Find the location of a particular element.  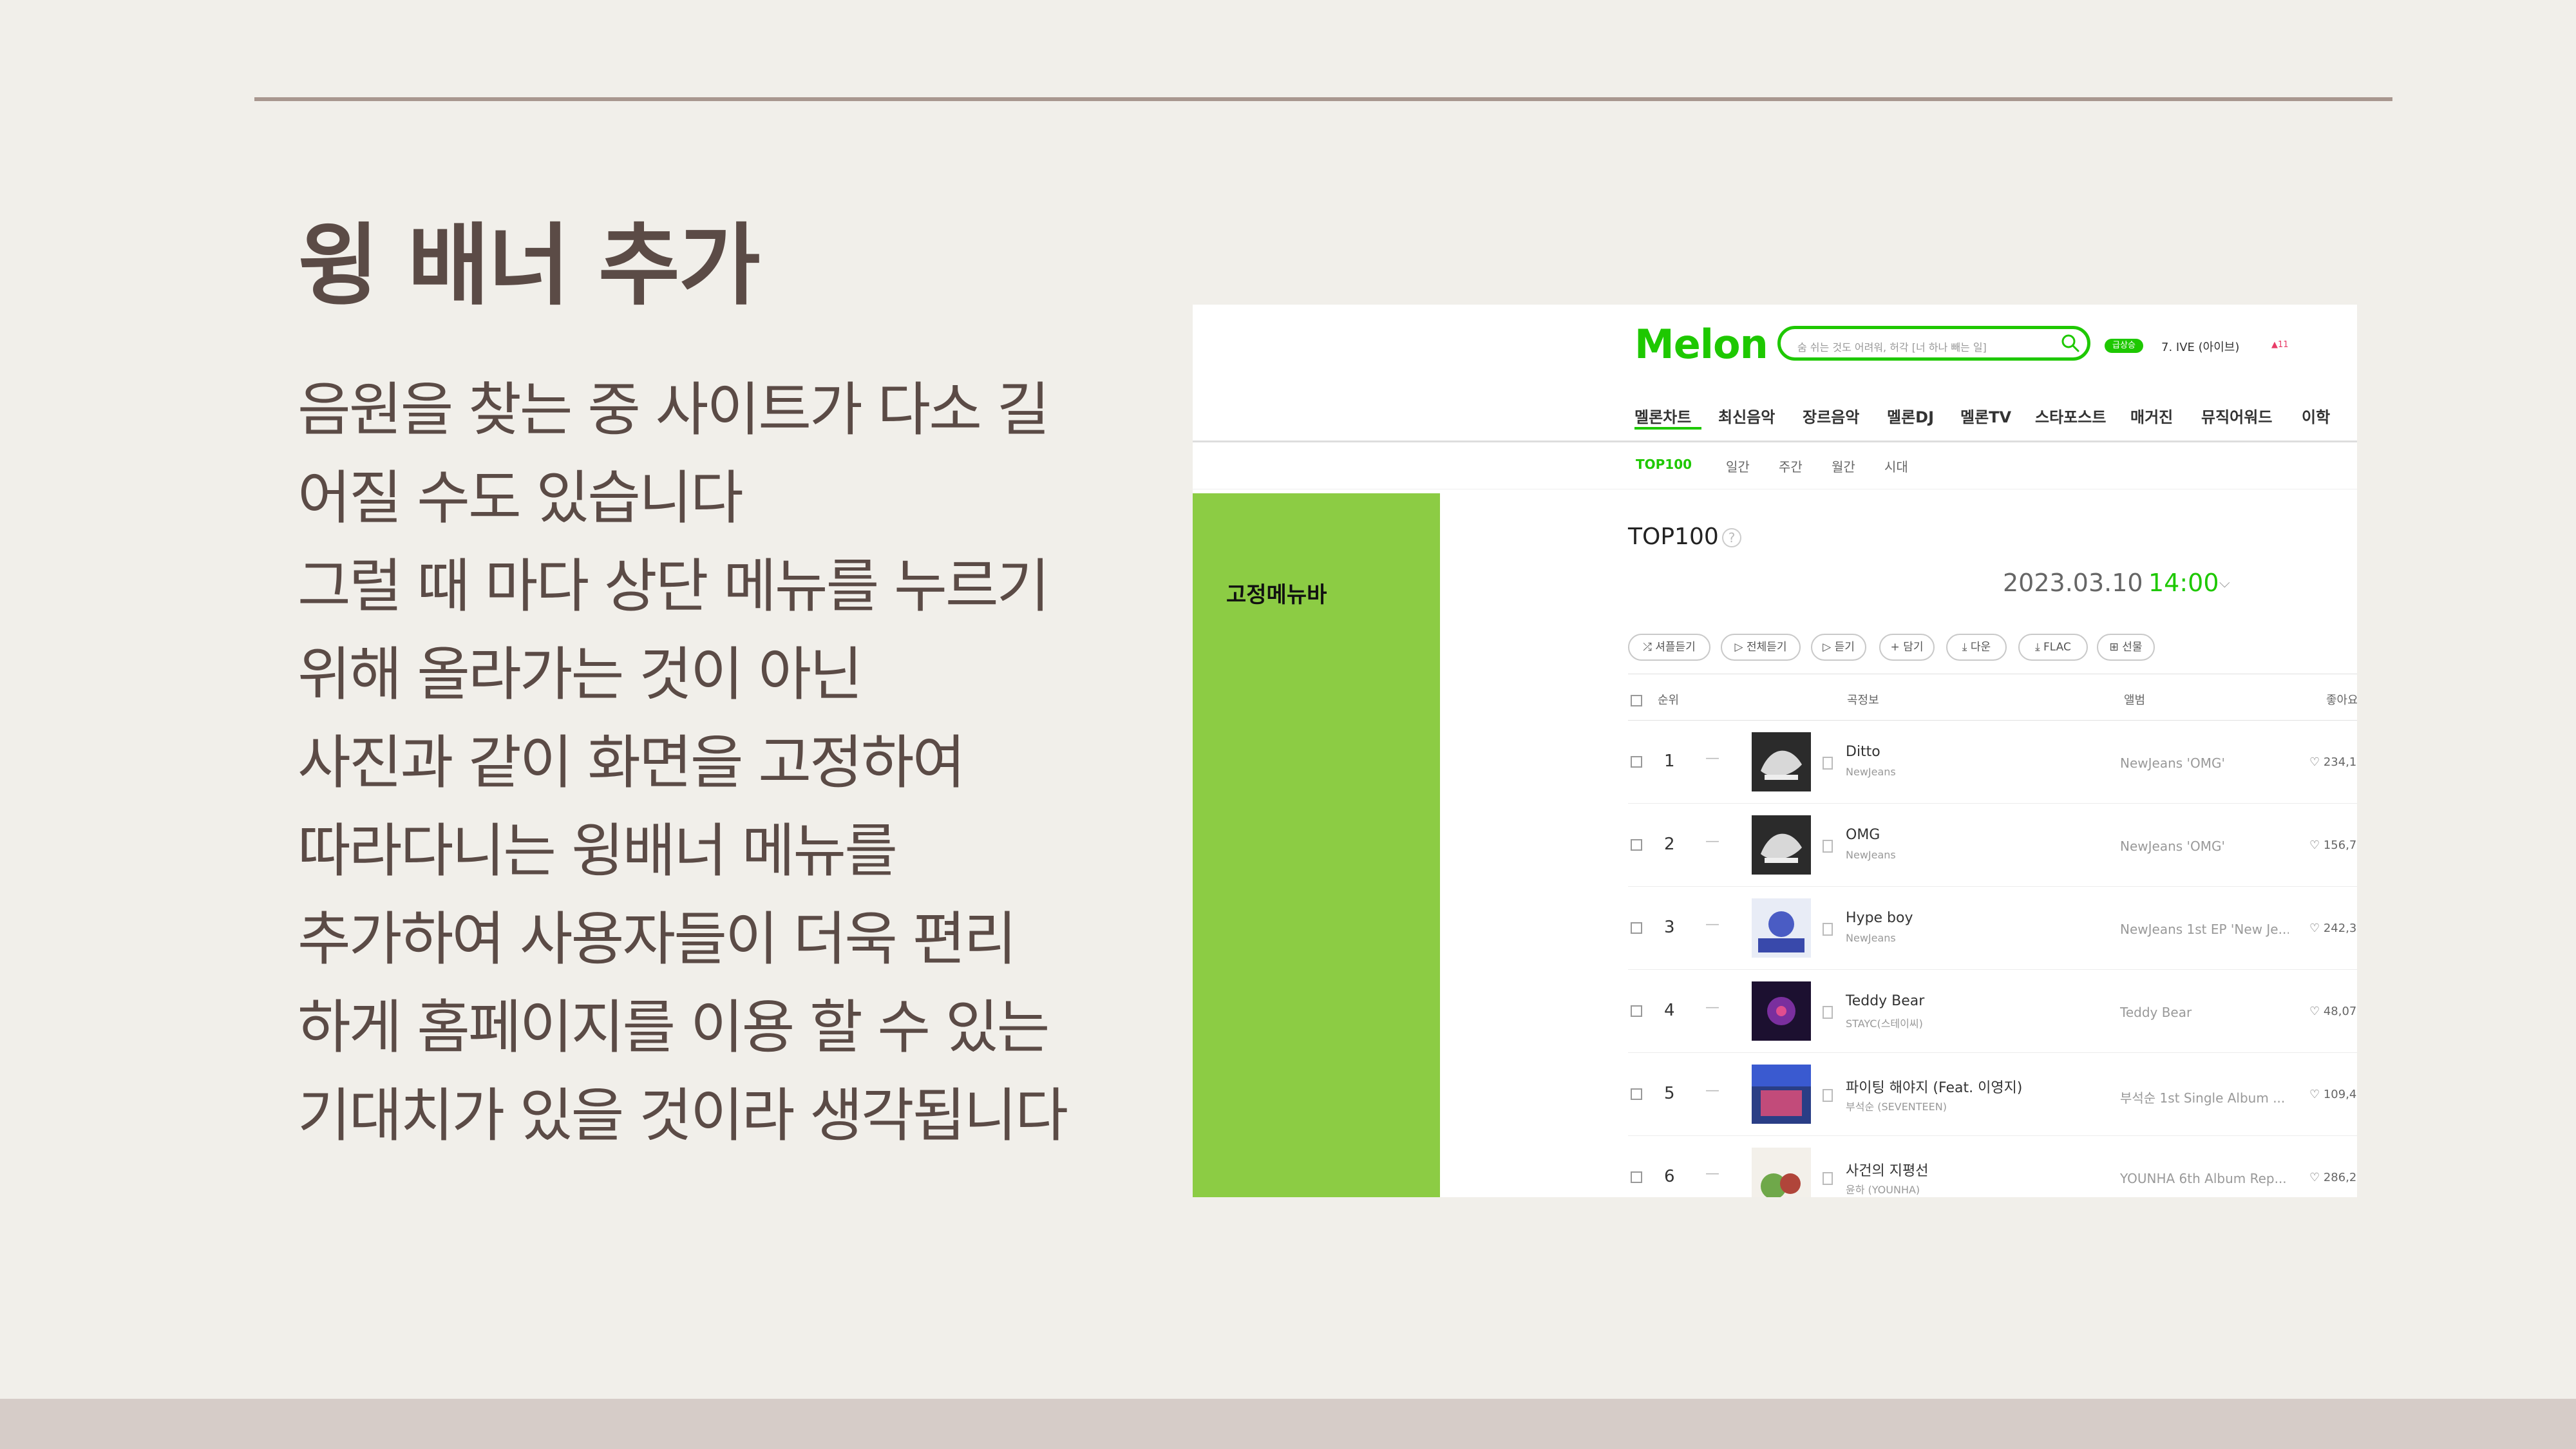

play-all-button: ▷ 전체듣기 is located at coordinates (1761, 647).